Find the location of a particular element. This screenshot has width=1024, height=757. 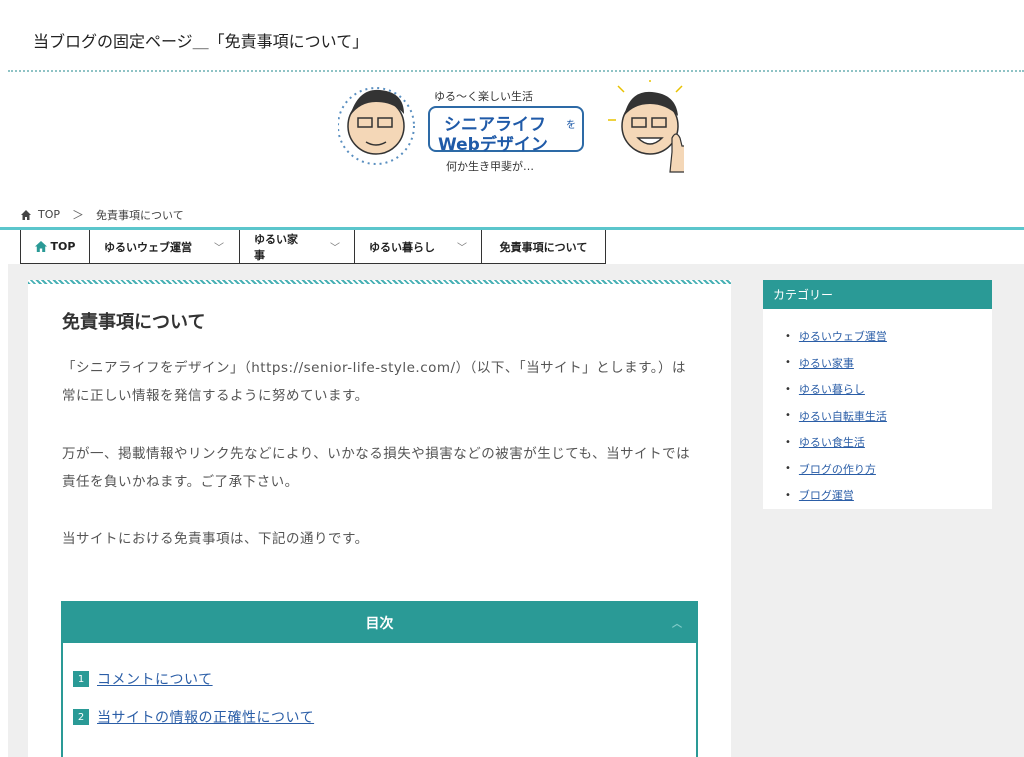

nav-item-label: 免責事項について is located at coordinates (543, 247).